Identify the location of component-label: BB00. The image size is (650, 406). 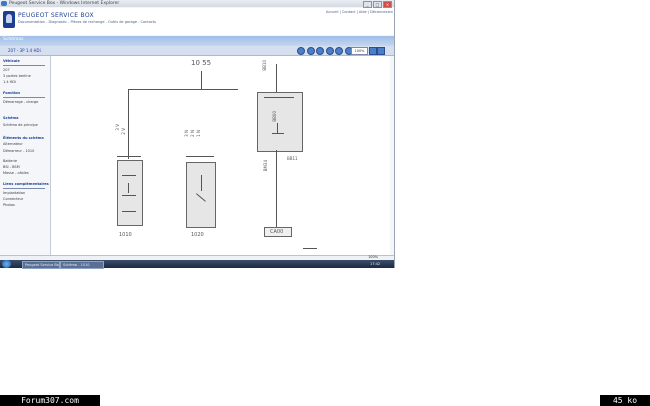
(274, 116).